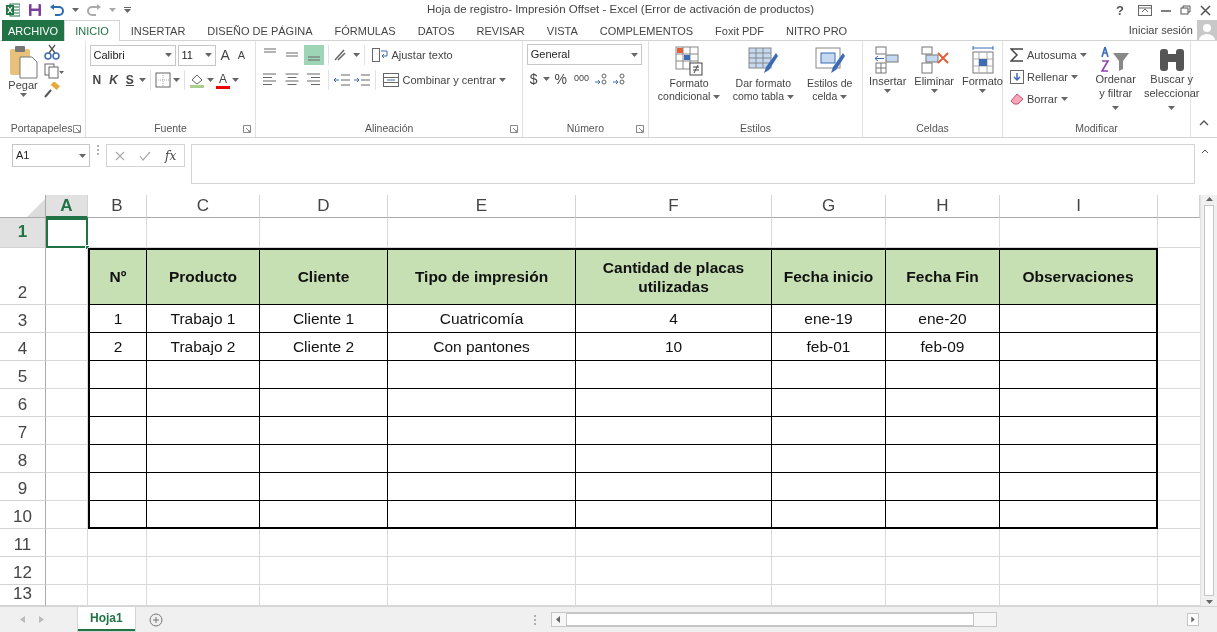 This screenshot has height=632, width=1217. I want to click on font-name-field: Calibri, so click(132, 55).